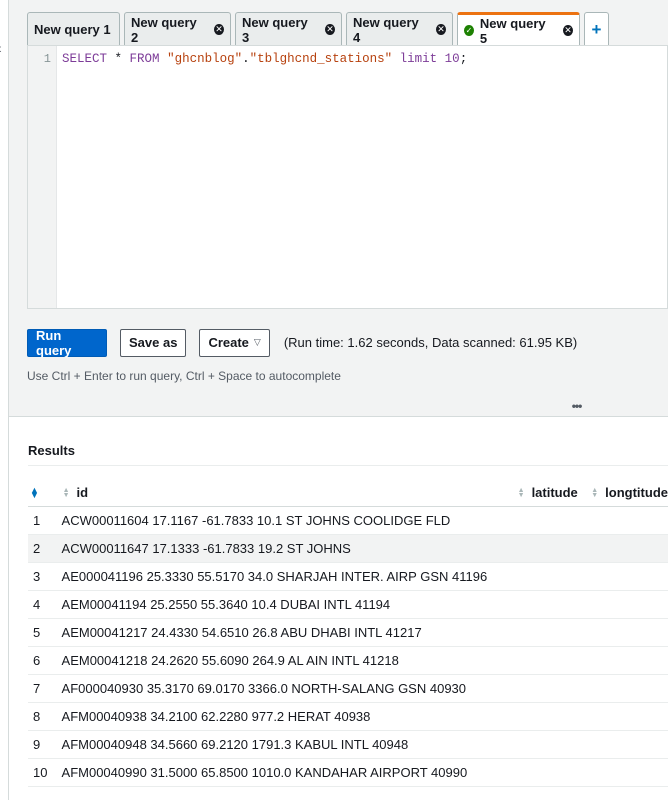  Describe the element at coordinates (82, 492) in the screenshot. I see `column-label: id` at that location.